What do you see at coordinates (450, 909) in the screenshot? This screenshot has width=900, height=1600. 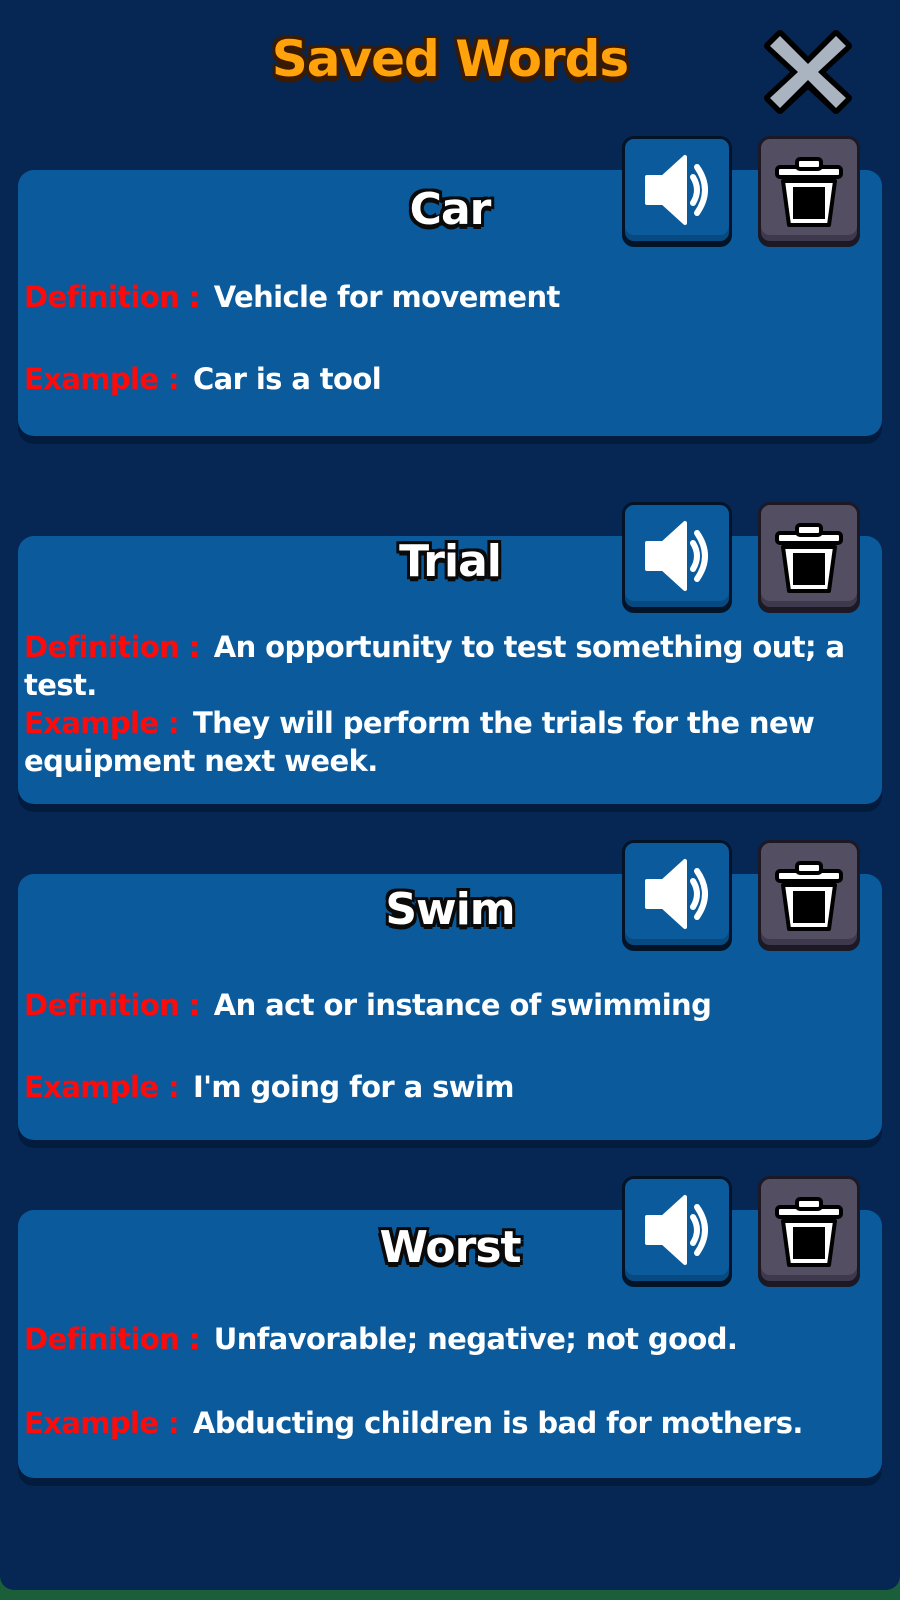 I see `word-title: Swim` at bounding box center [450, 909].